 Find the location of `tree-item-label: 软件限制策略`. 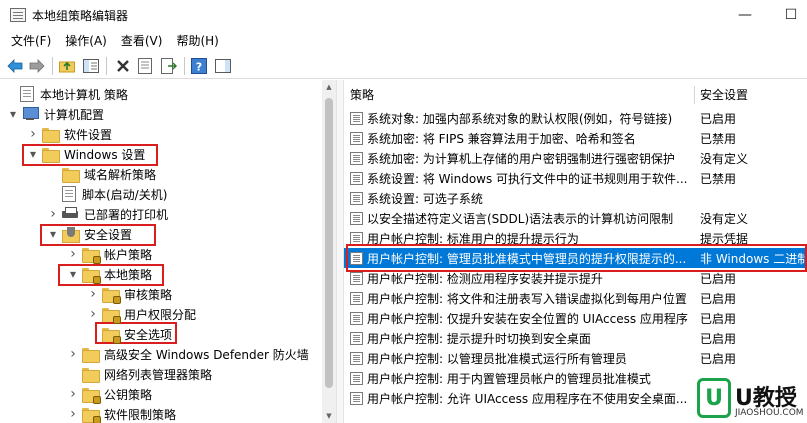

tree-item-label: 软件限制策略 is located at coordinates (140, 414).